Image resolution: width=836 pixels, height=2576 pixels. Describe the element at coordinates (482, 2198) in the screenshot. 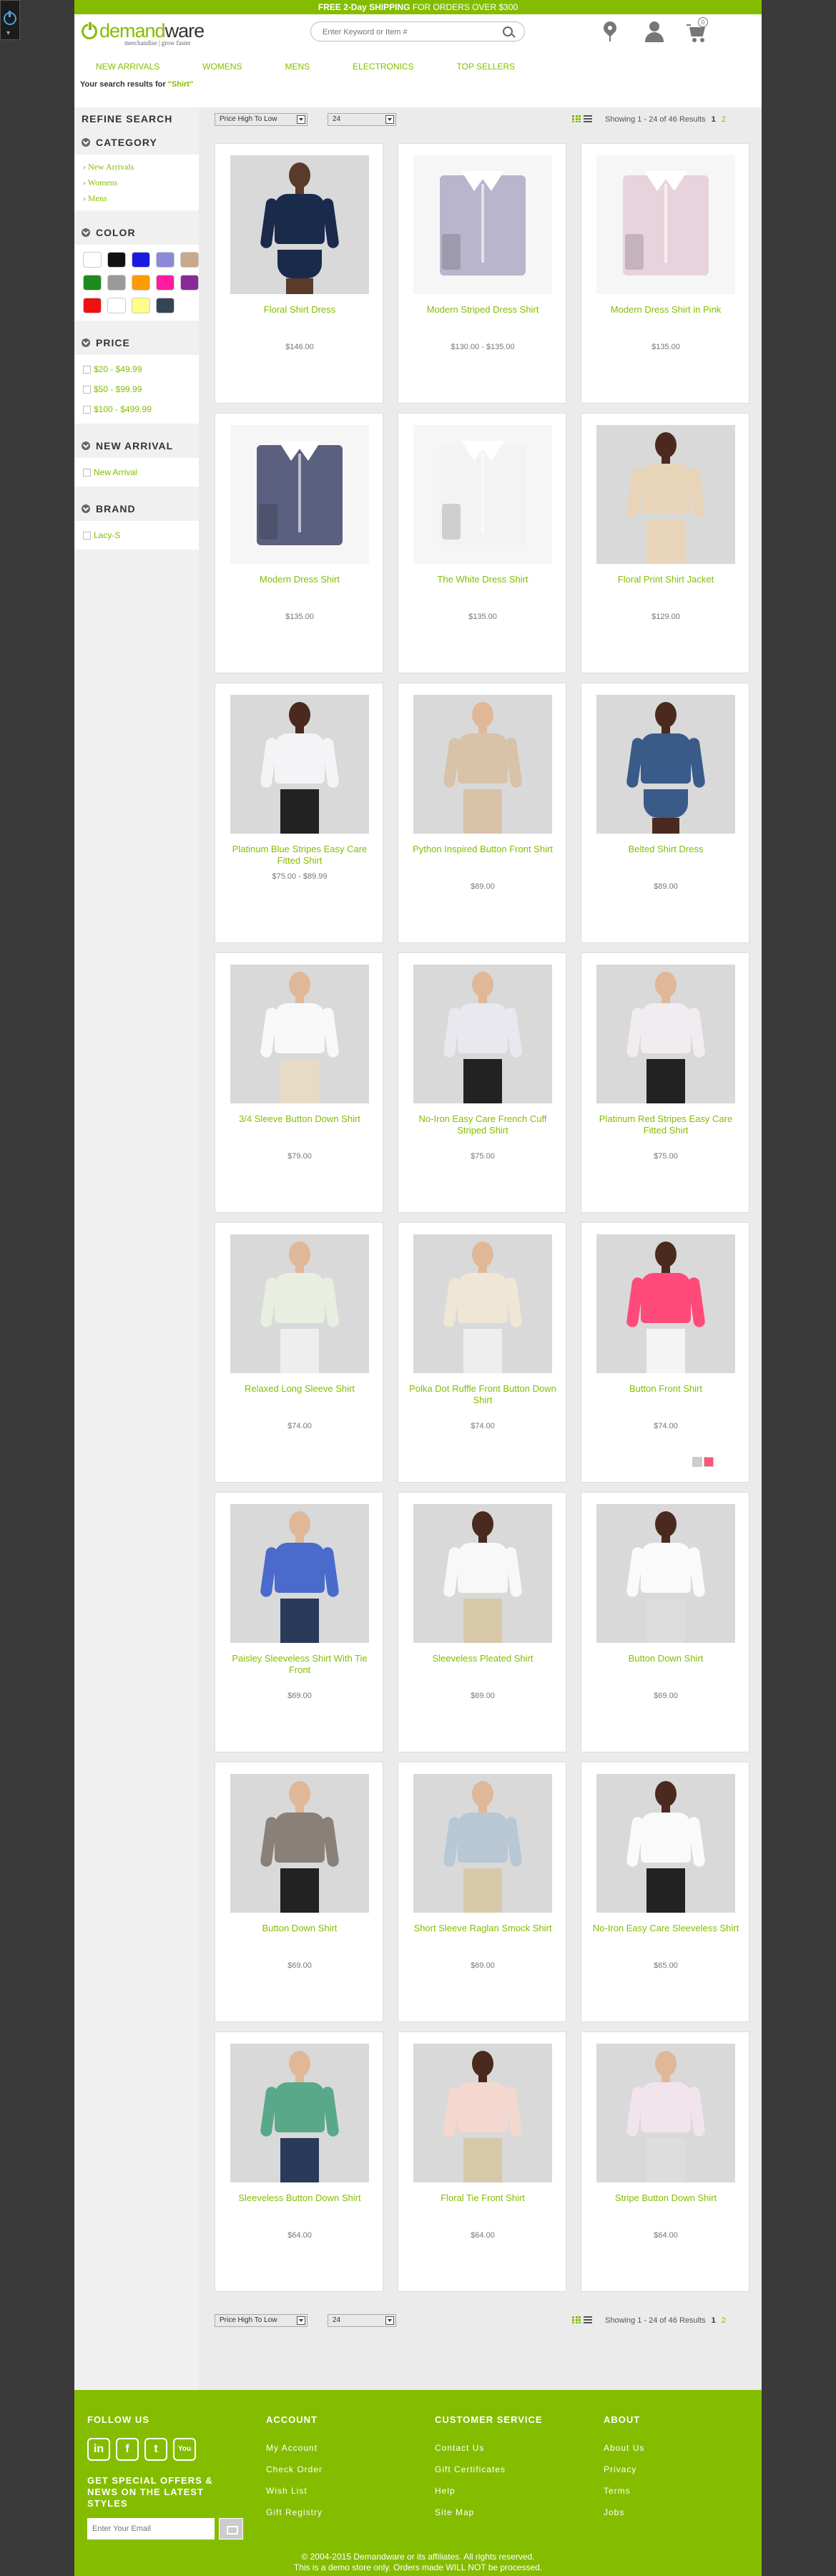

I see `product-name: Floral Tie Front Shirt` at that location.